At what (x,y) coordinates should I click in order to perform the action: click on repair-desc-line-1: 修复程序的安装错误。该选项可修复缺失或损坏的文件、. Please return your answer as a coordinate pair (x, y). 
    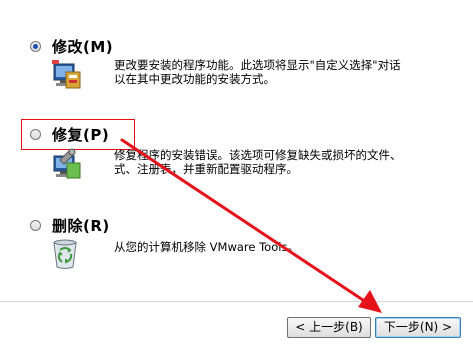
    Looking at the image, I should click on (258, 155).